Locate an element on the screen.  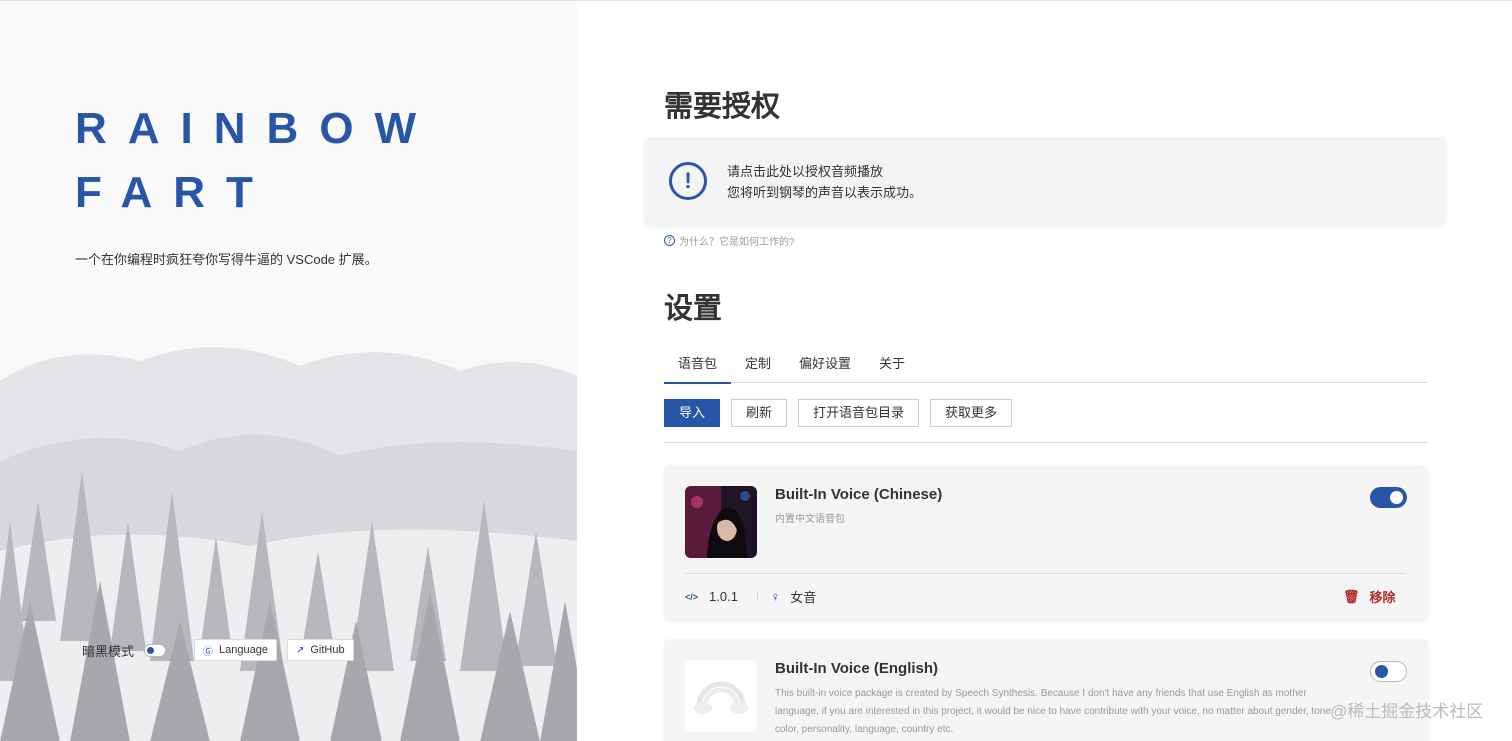
voice-meta: </> 1.0.1 | ♀ 女音 is located at coordinates (750, 596).